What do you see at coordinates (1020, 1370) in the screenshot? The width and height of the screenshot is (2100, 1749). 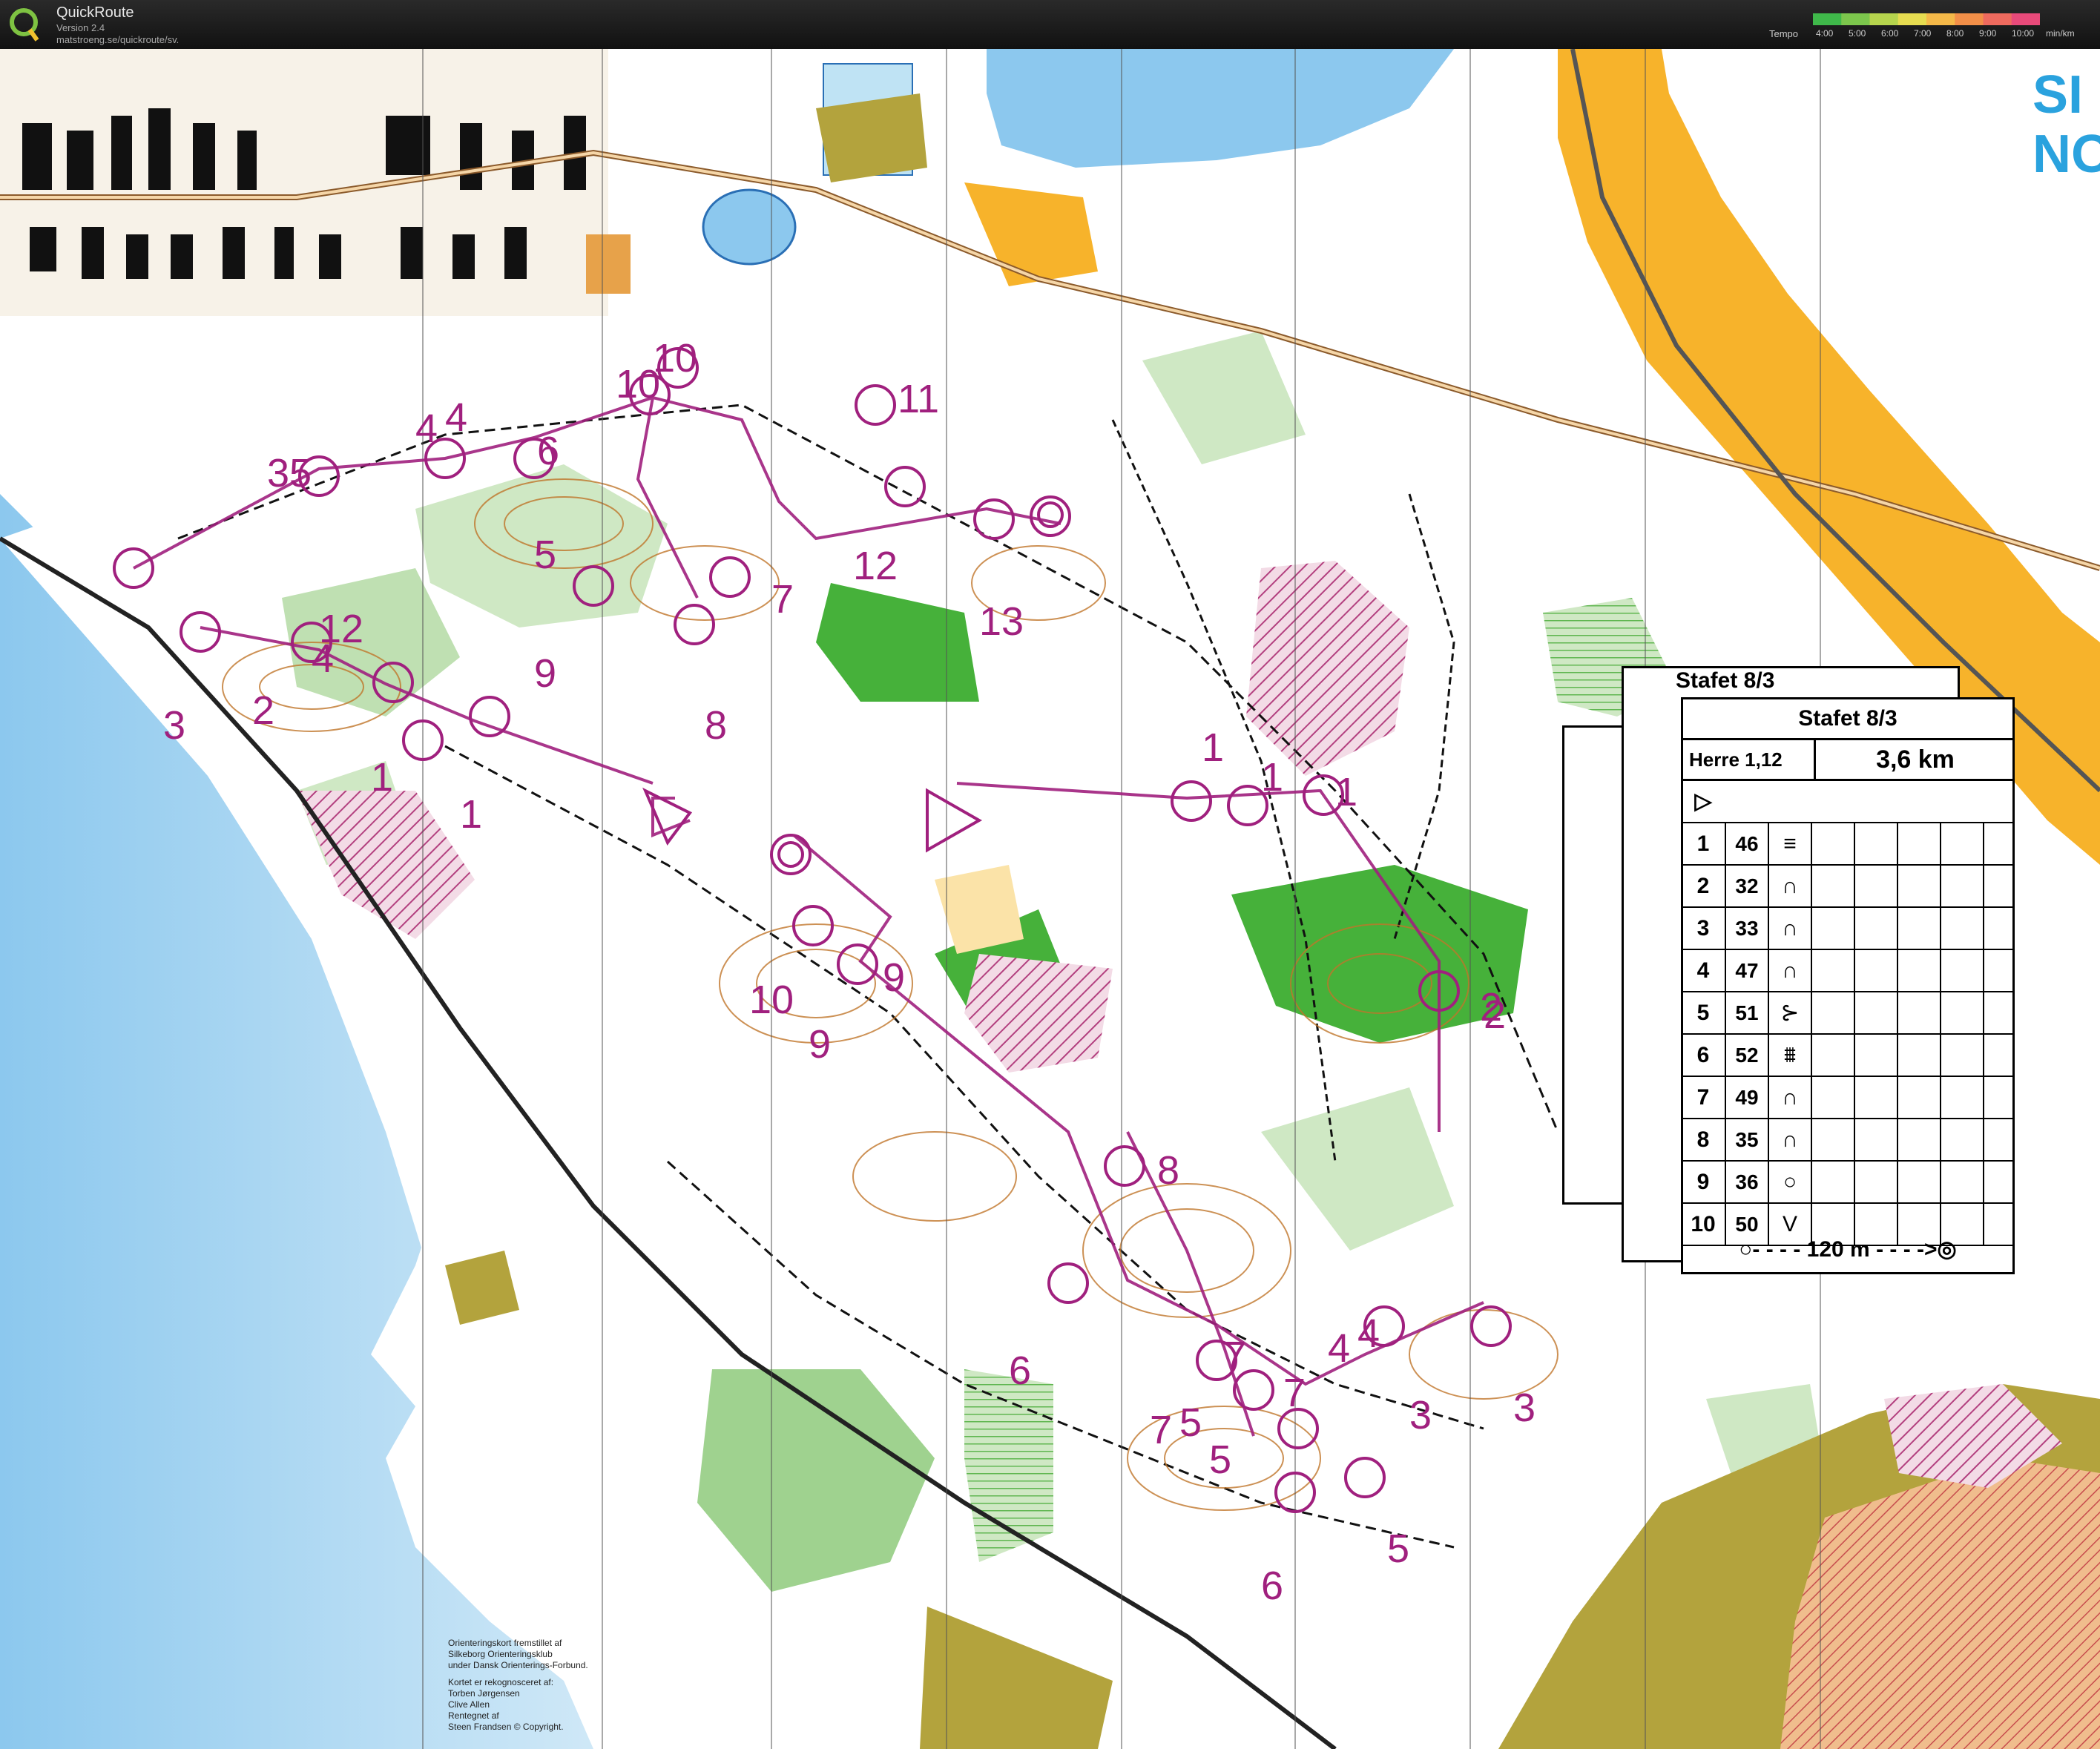 I see `control-number-label: 6` at bounding box center [1020, 1370].